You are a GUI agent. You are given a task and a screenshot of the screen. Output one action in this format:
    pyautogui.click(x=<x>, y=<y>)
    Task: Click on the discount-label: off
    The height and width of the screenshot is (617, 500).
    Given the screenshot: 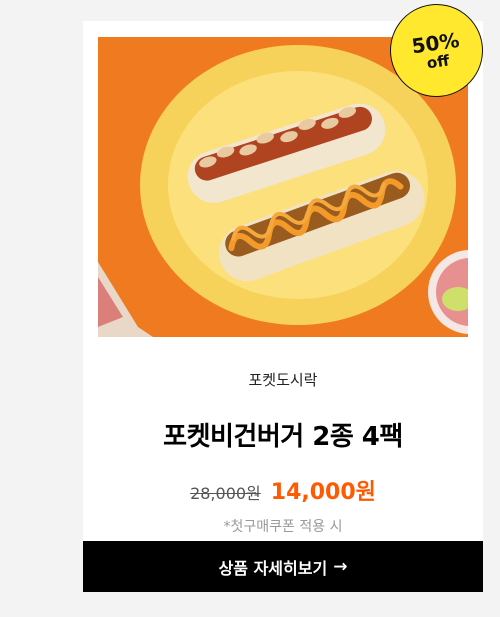 What is the action you would take?
    pyautogui.click(x=438, y=61)
    